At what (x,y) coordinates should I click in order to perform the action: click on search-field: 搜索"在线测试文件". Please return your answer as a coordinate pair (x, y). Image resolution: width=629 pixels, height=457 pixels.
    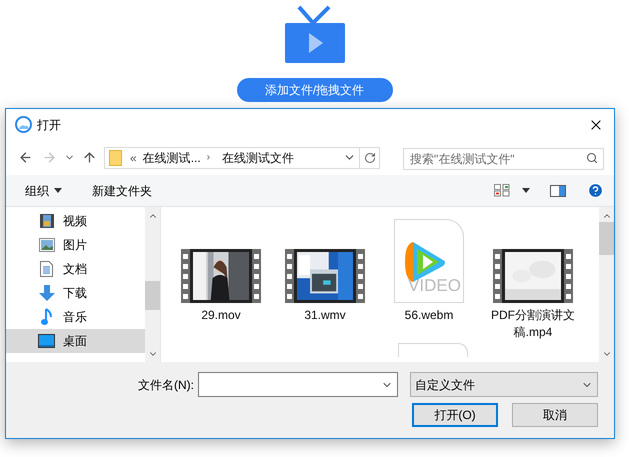
    Looking at the image, I should click on (503, 159).